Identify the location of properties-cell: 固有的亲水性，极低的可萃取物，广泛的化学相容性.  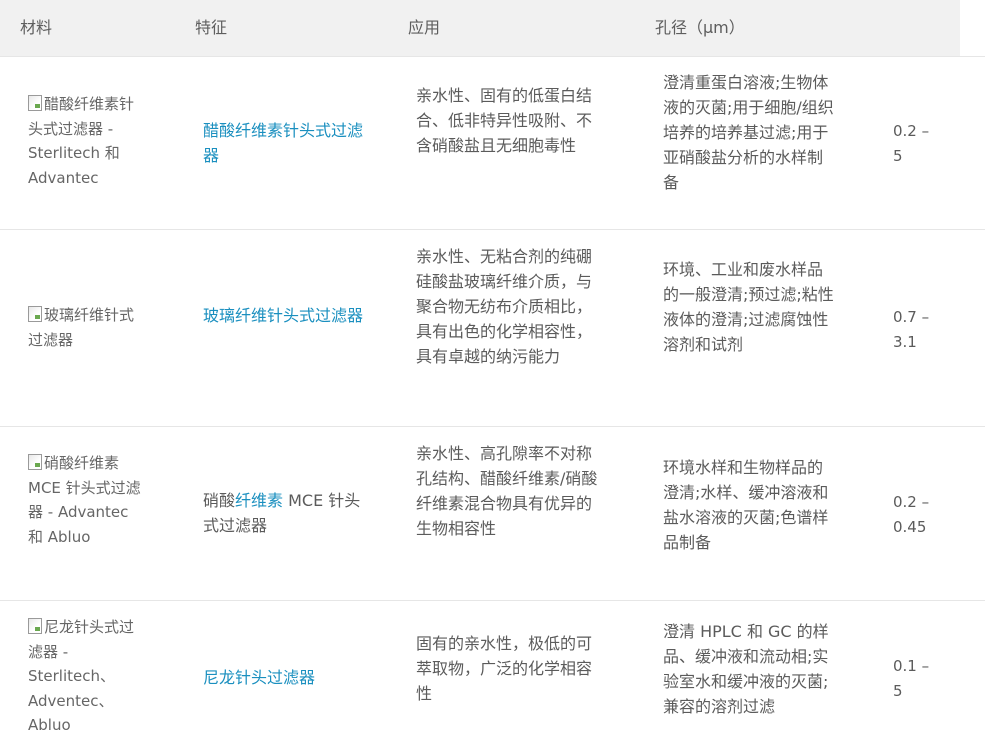
(504, 668).